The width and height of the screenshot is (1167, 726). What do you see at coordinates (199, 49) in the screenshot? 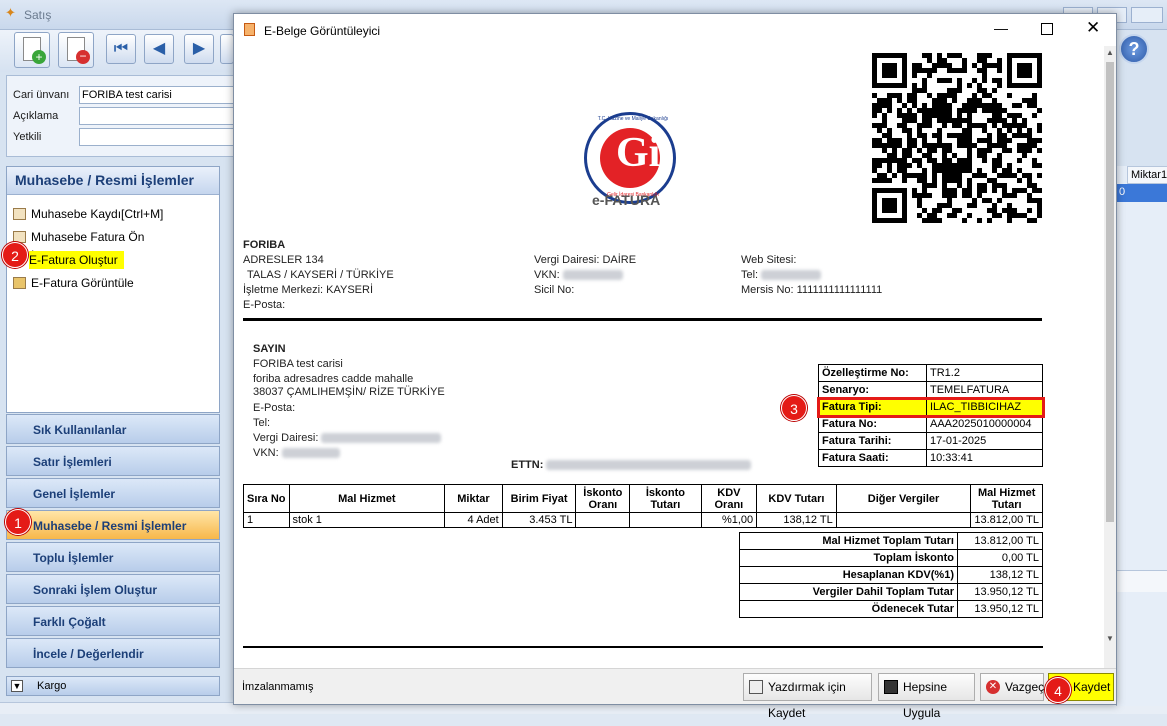
I see `next-record-button: ▶` at bounding box center [199, 49].